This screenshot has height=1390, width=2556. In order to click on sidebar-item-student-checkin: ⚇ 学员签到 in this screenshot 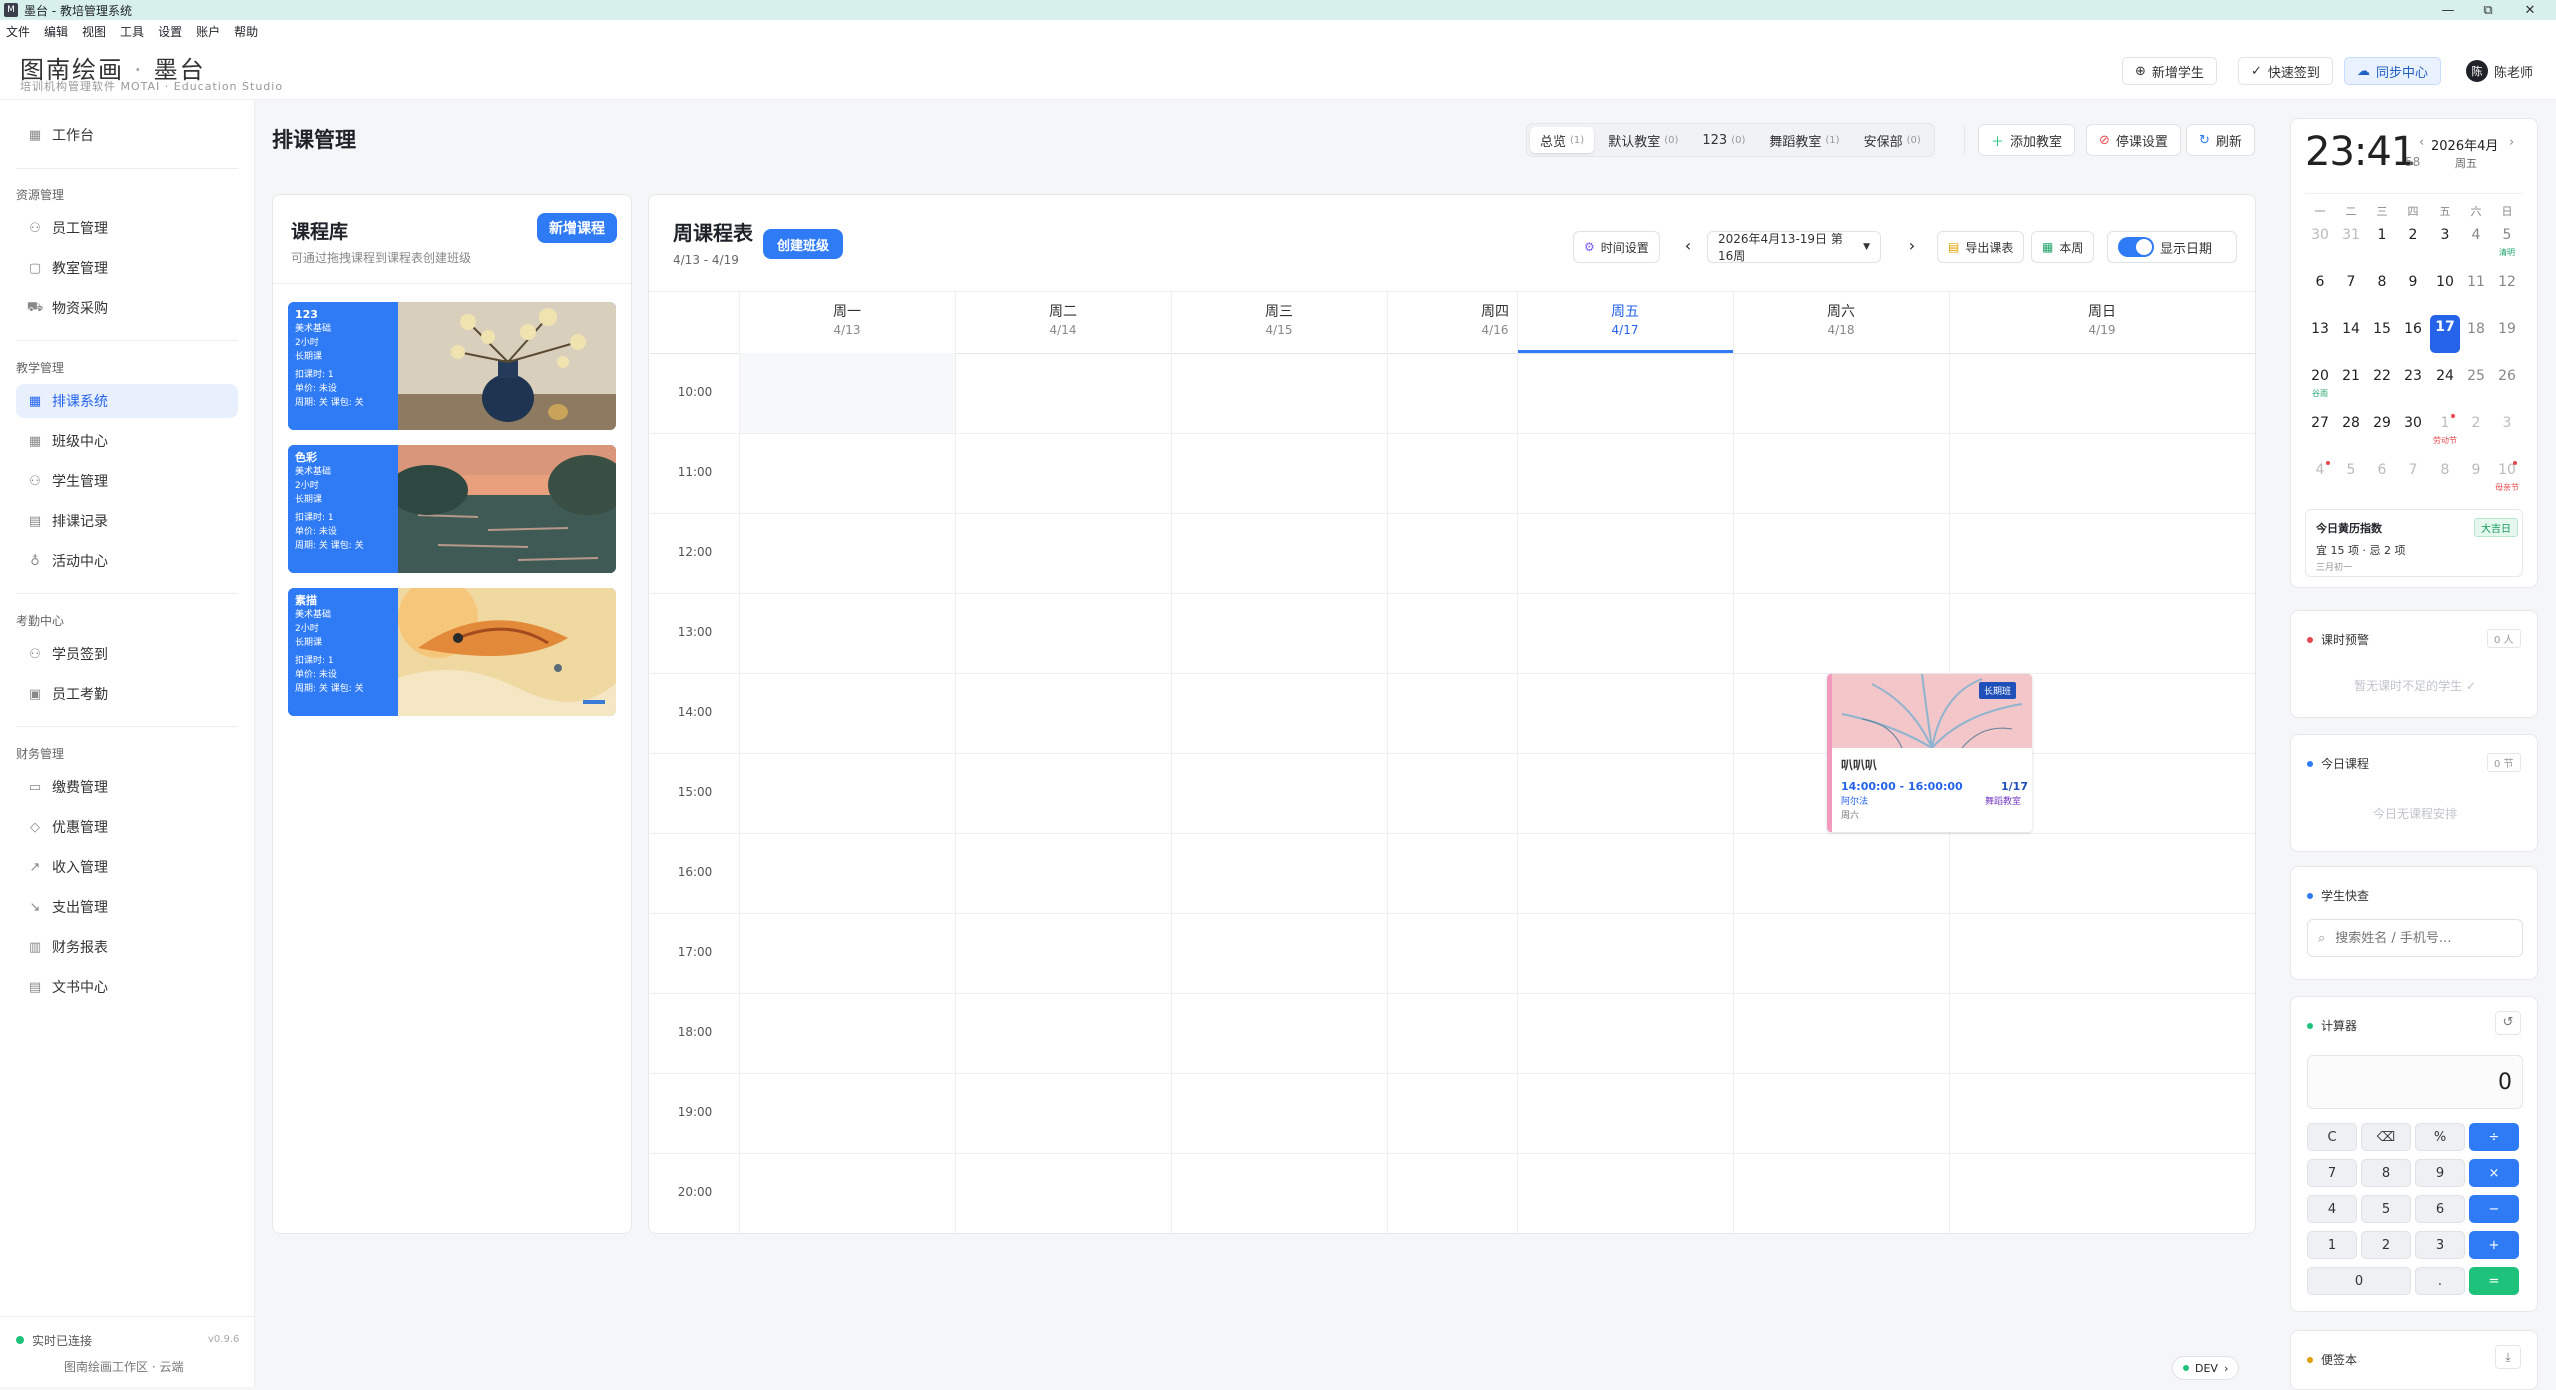, I will do `click(127, 654)`.